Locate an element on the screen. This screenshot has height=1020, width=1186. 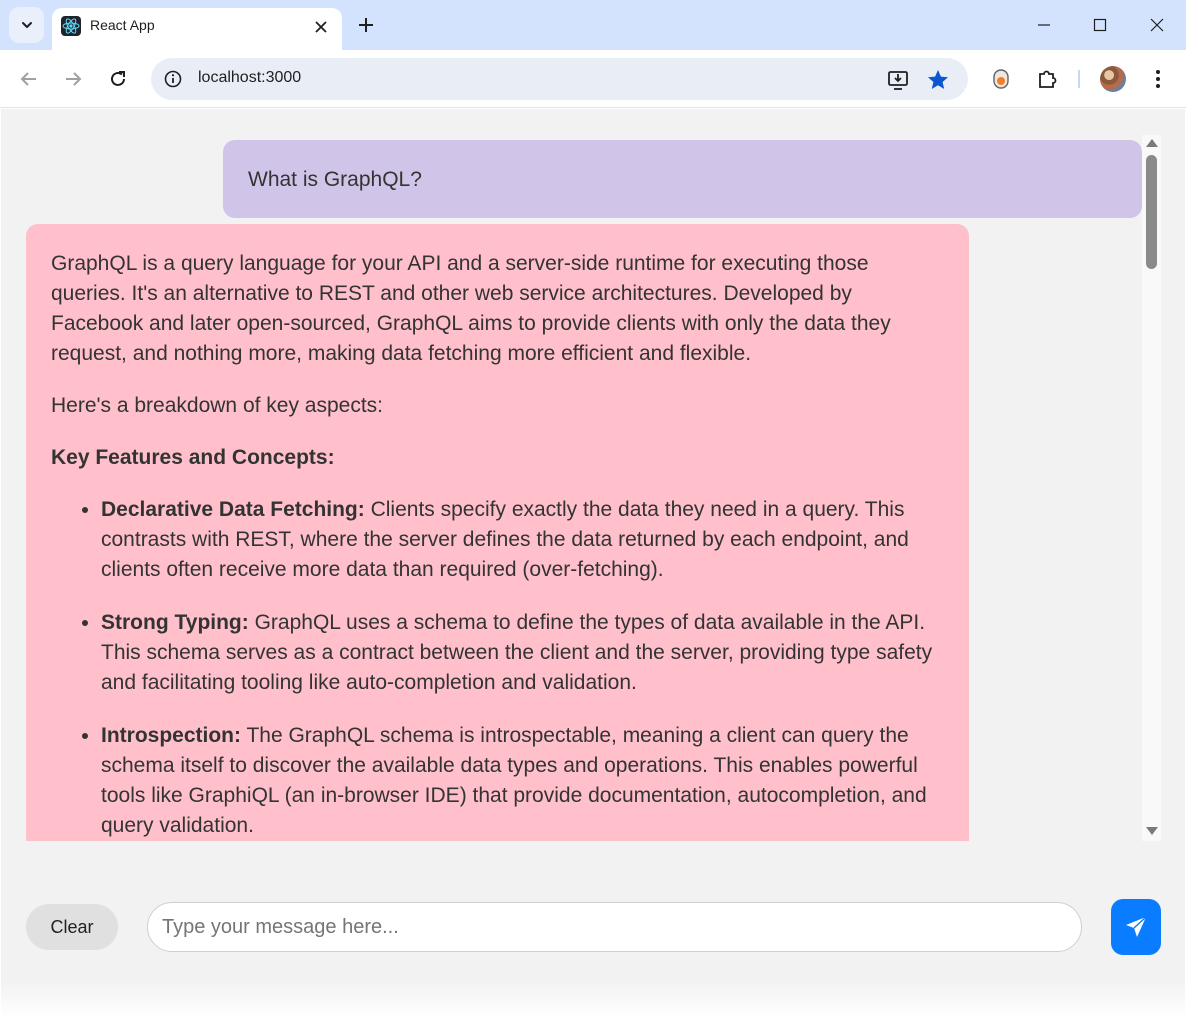
message-input is located at coordinates (614, 927).